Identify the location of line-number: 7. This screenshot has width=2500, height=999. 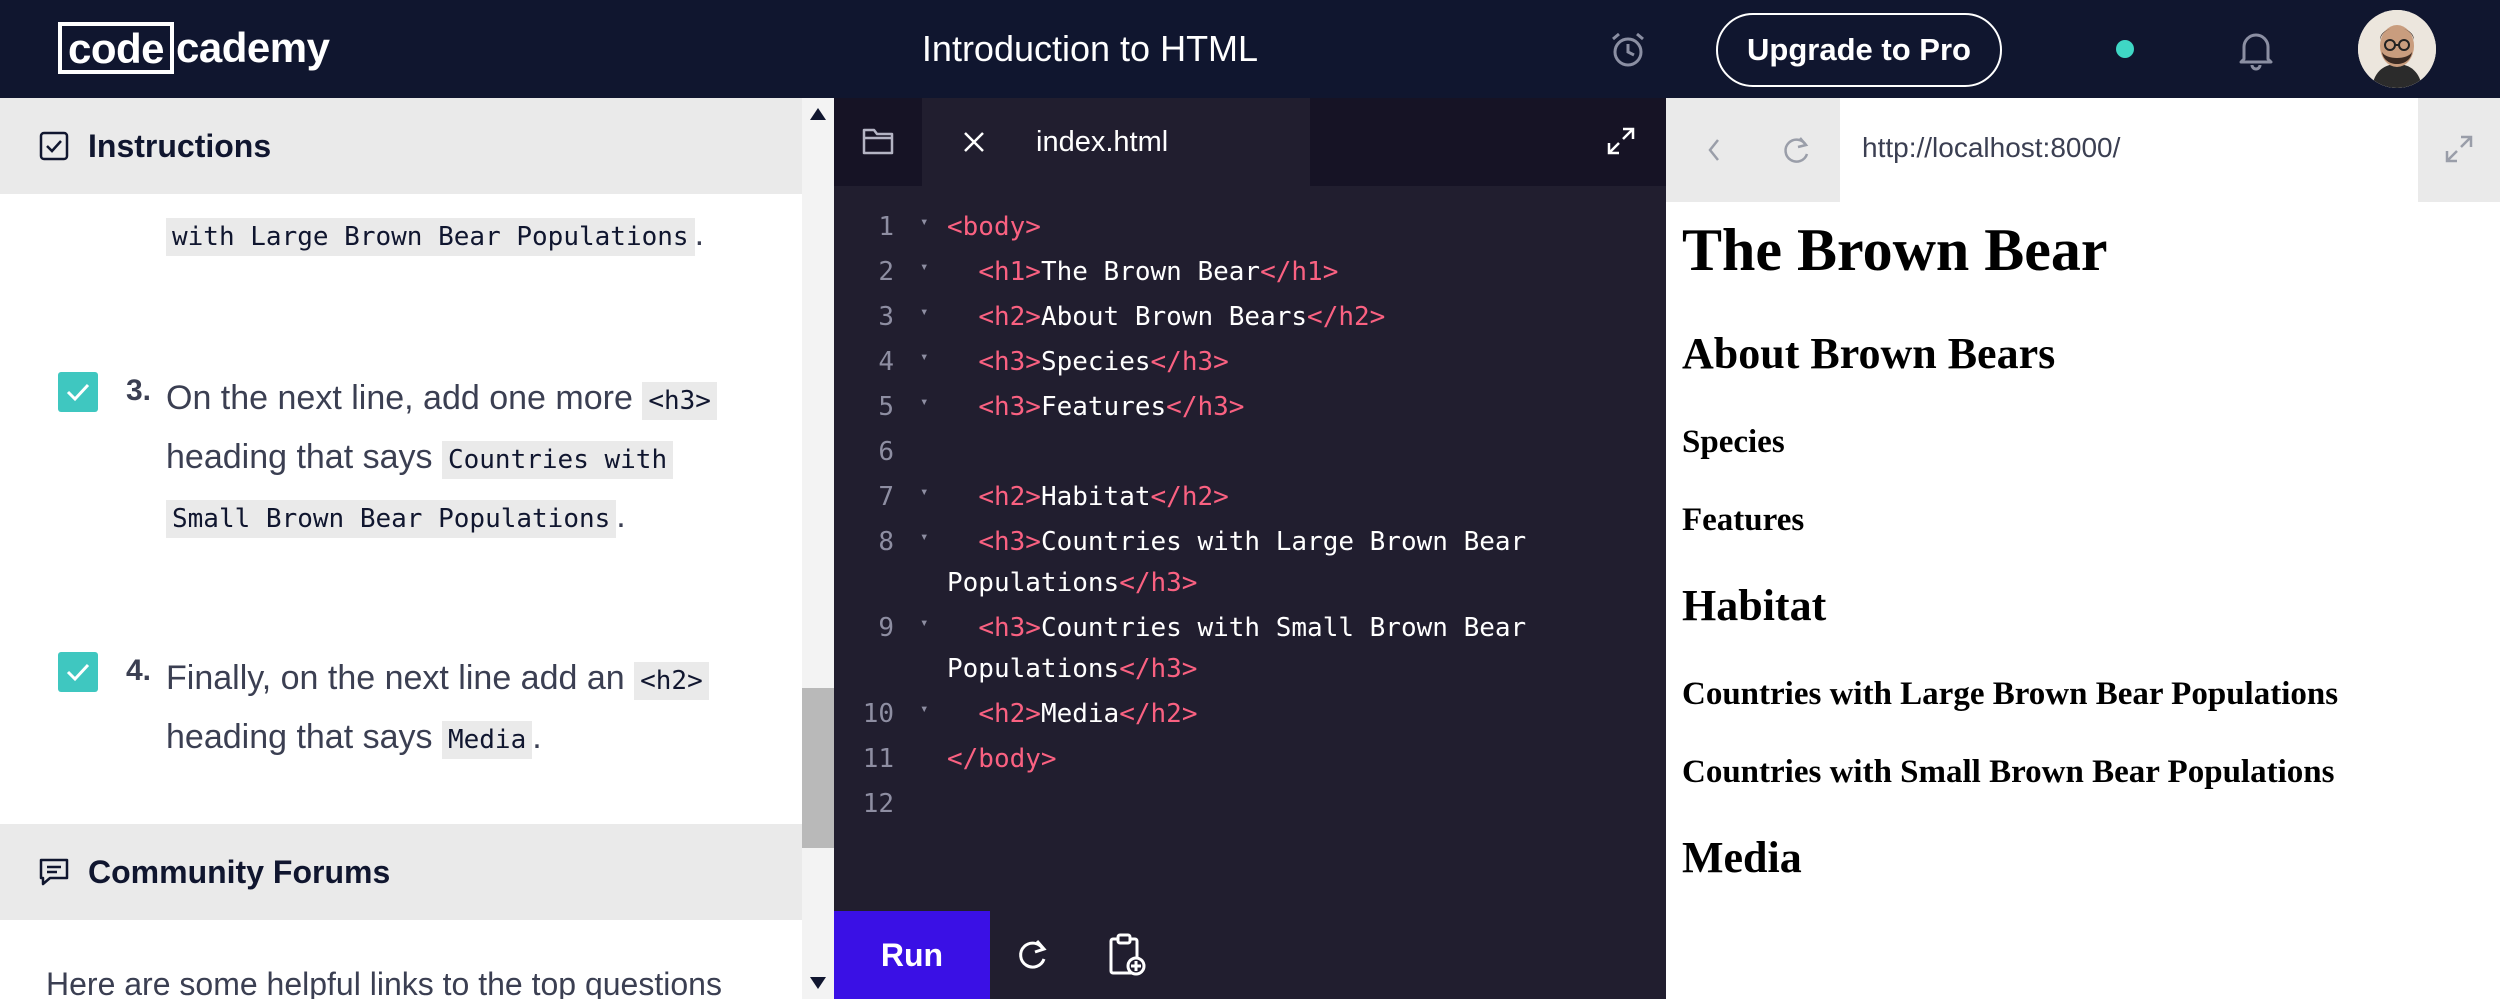
(886, 497).